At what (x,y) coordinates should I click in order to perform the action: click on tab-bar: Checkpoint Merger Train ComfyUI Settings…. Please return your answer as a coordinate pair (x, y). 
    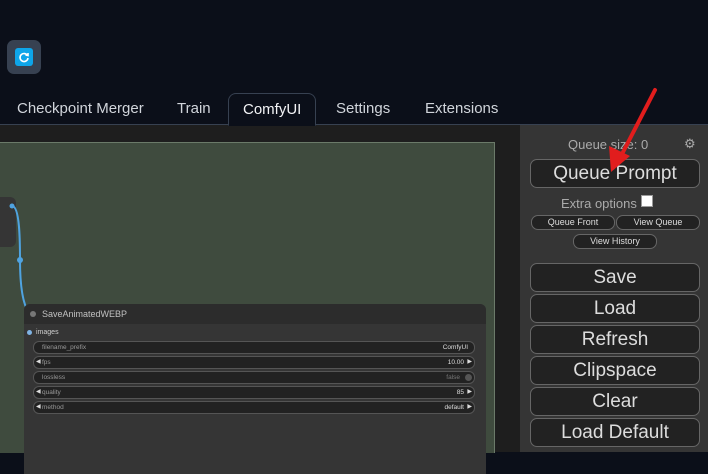
    Looking at the image, I should click on (354, 109).